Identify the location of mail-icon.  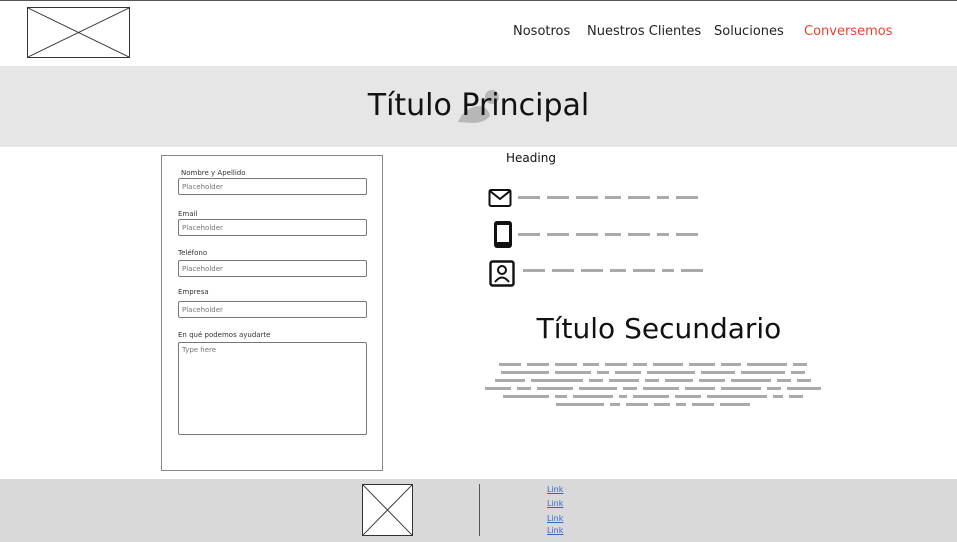
(500, 198).